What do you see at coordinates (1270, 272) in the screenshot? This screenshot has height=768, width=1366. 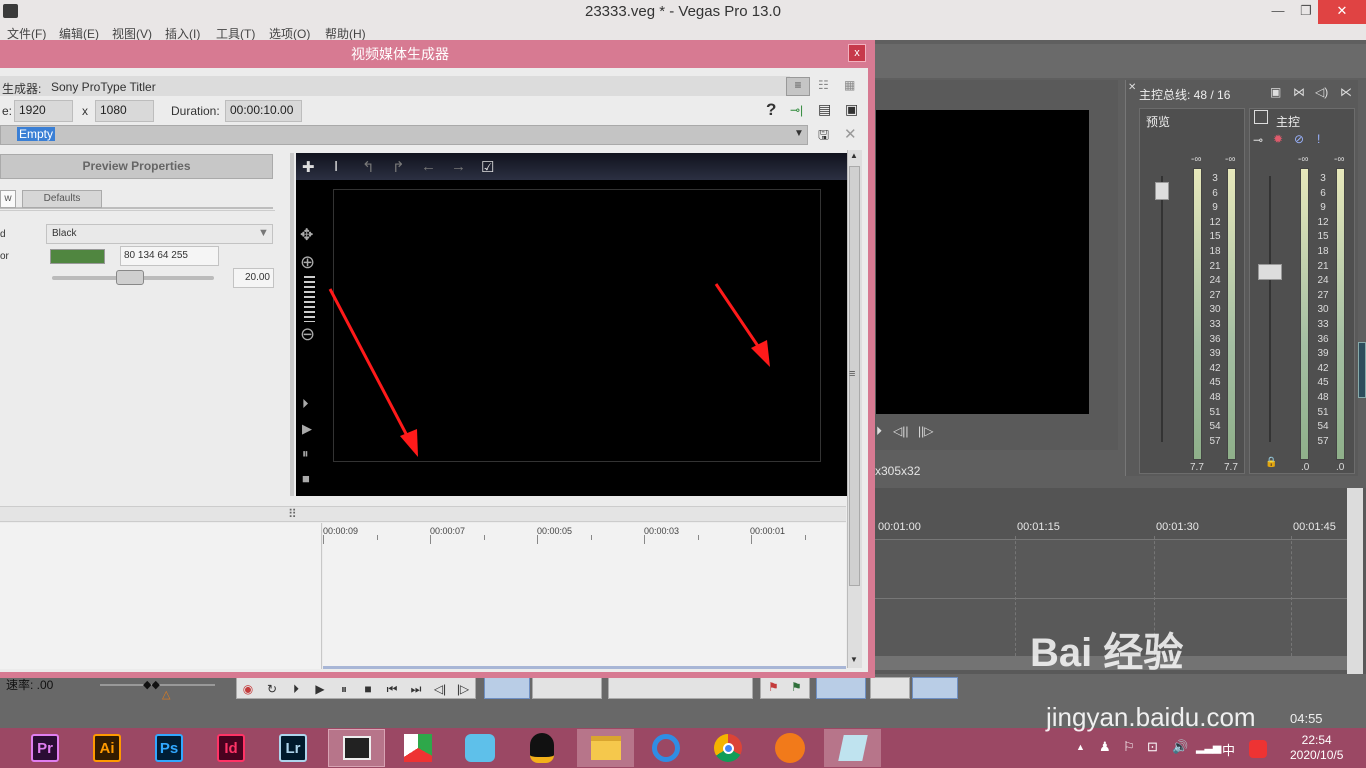 I see `master-fader-handle` at bounding box center [1270, 272].